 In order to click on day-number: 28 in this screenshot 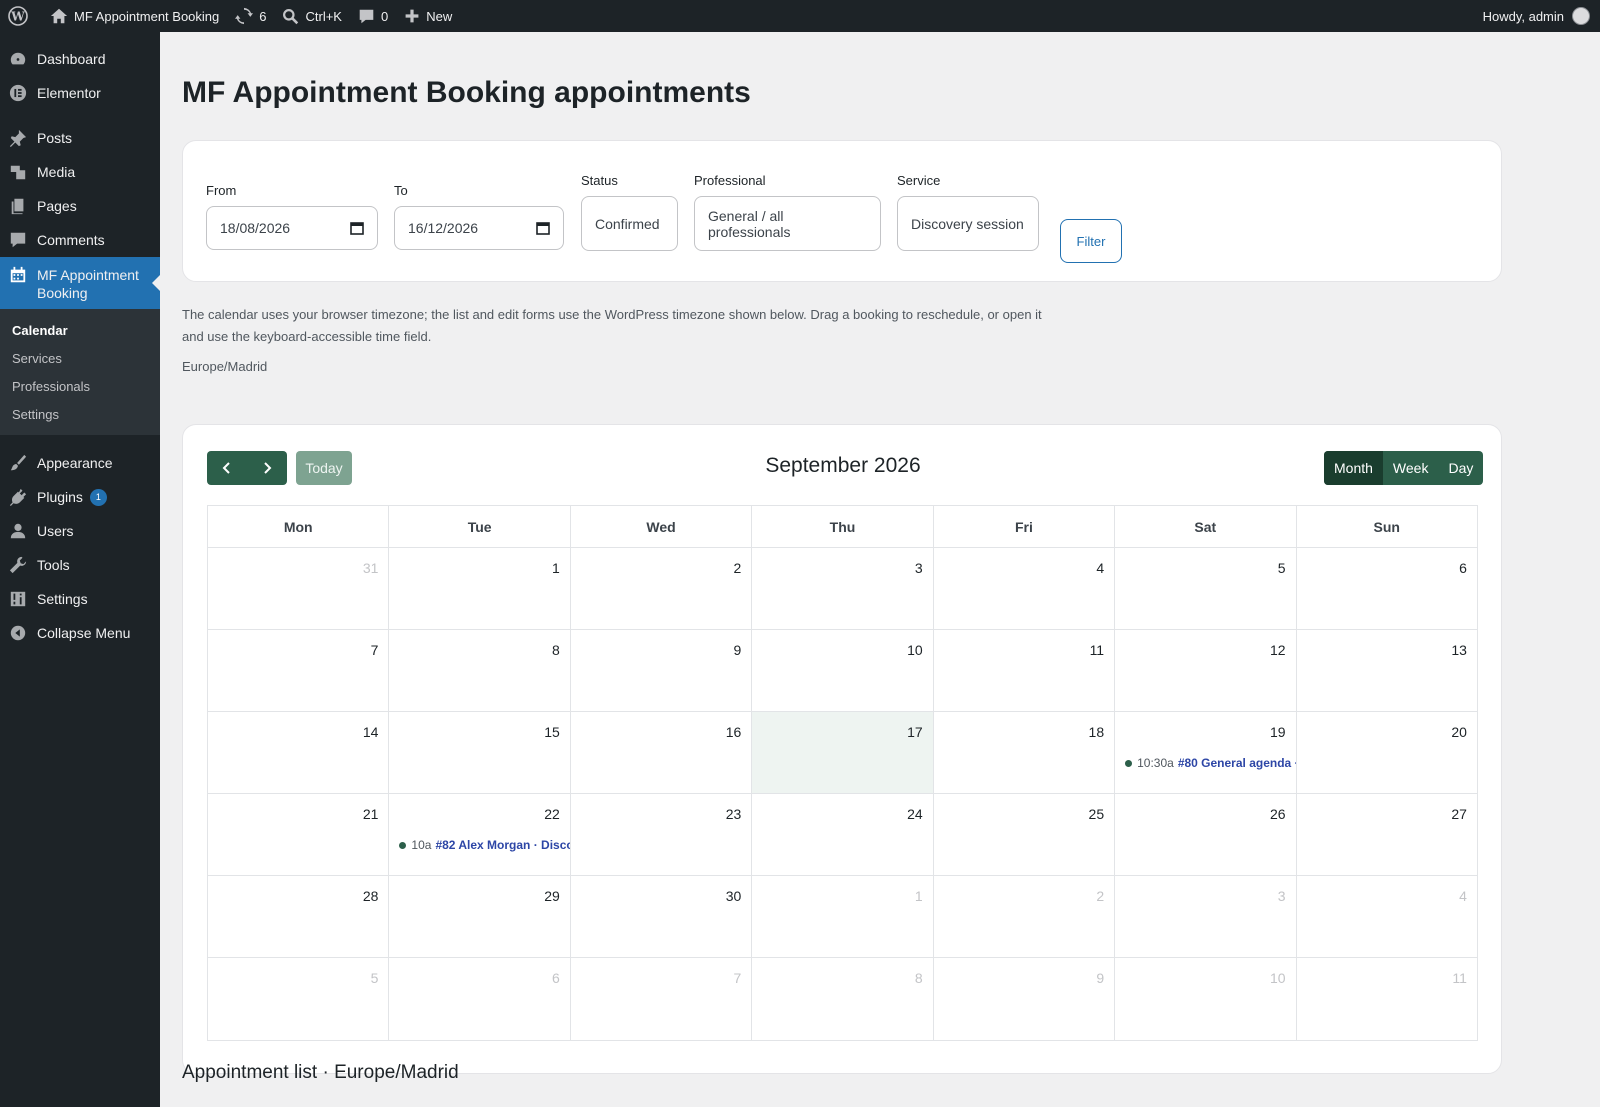, I will do `click(371, 896)`.